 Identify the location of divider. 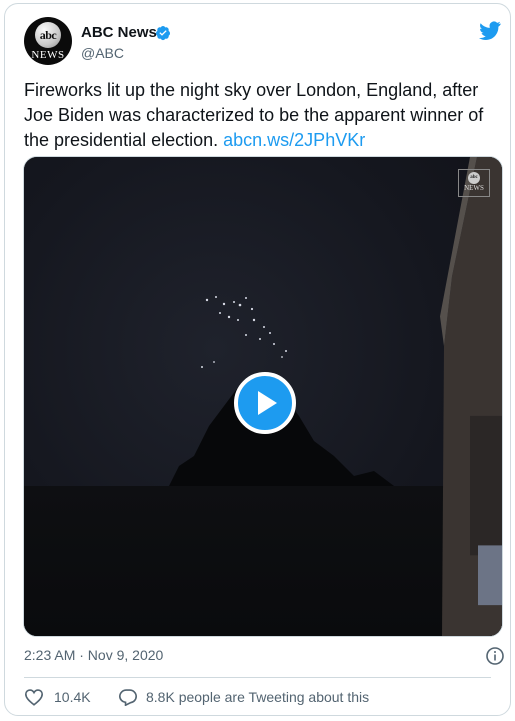
(257, 677).